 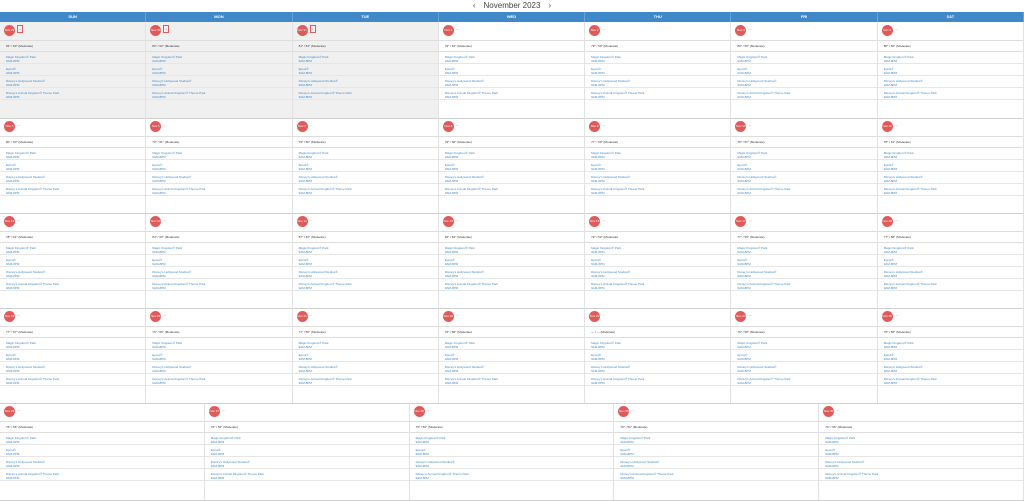 What do you see at coordinates (549, 5) in the screenshot?
I see `next-month-icon: ›` at bounding box center [549, 5].